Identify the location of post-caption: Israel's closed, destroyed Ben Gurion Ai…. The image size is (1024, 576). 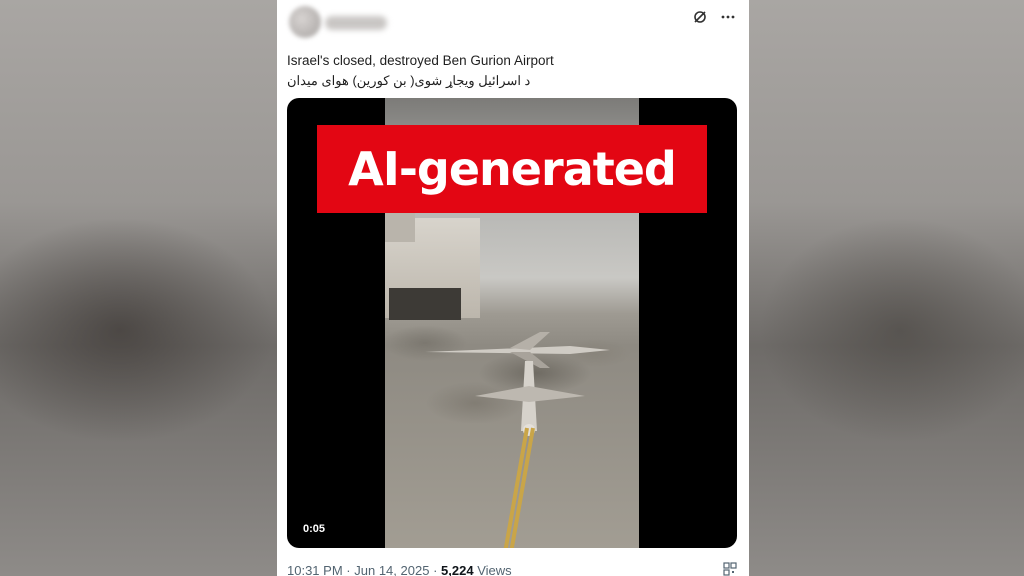
(512, 71).